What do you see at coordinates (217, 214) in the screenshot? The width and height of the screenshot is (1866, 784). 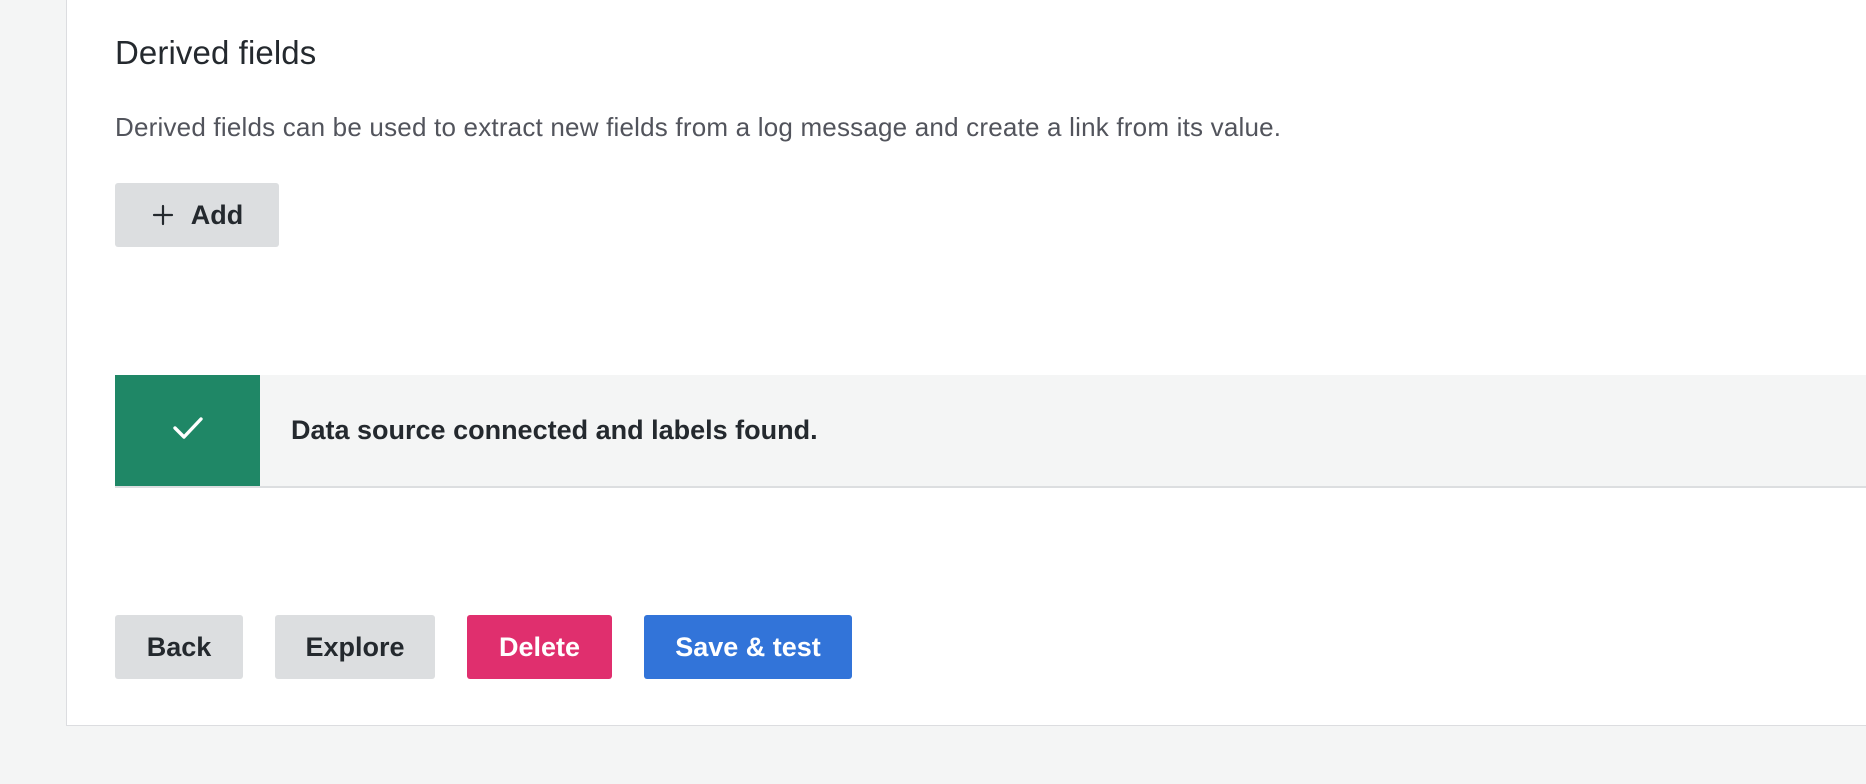 I see `add-button-label: Add` at bounding box center [217, 214].